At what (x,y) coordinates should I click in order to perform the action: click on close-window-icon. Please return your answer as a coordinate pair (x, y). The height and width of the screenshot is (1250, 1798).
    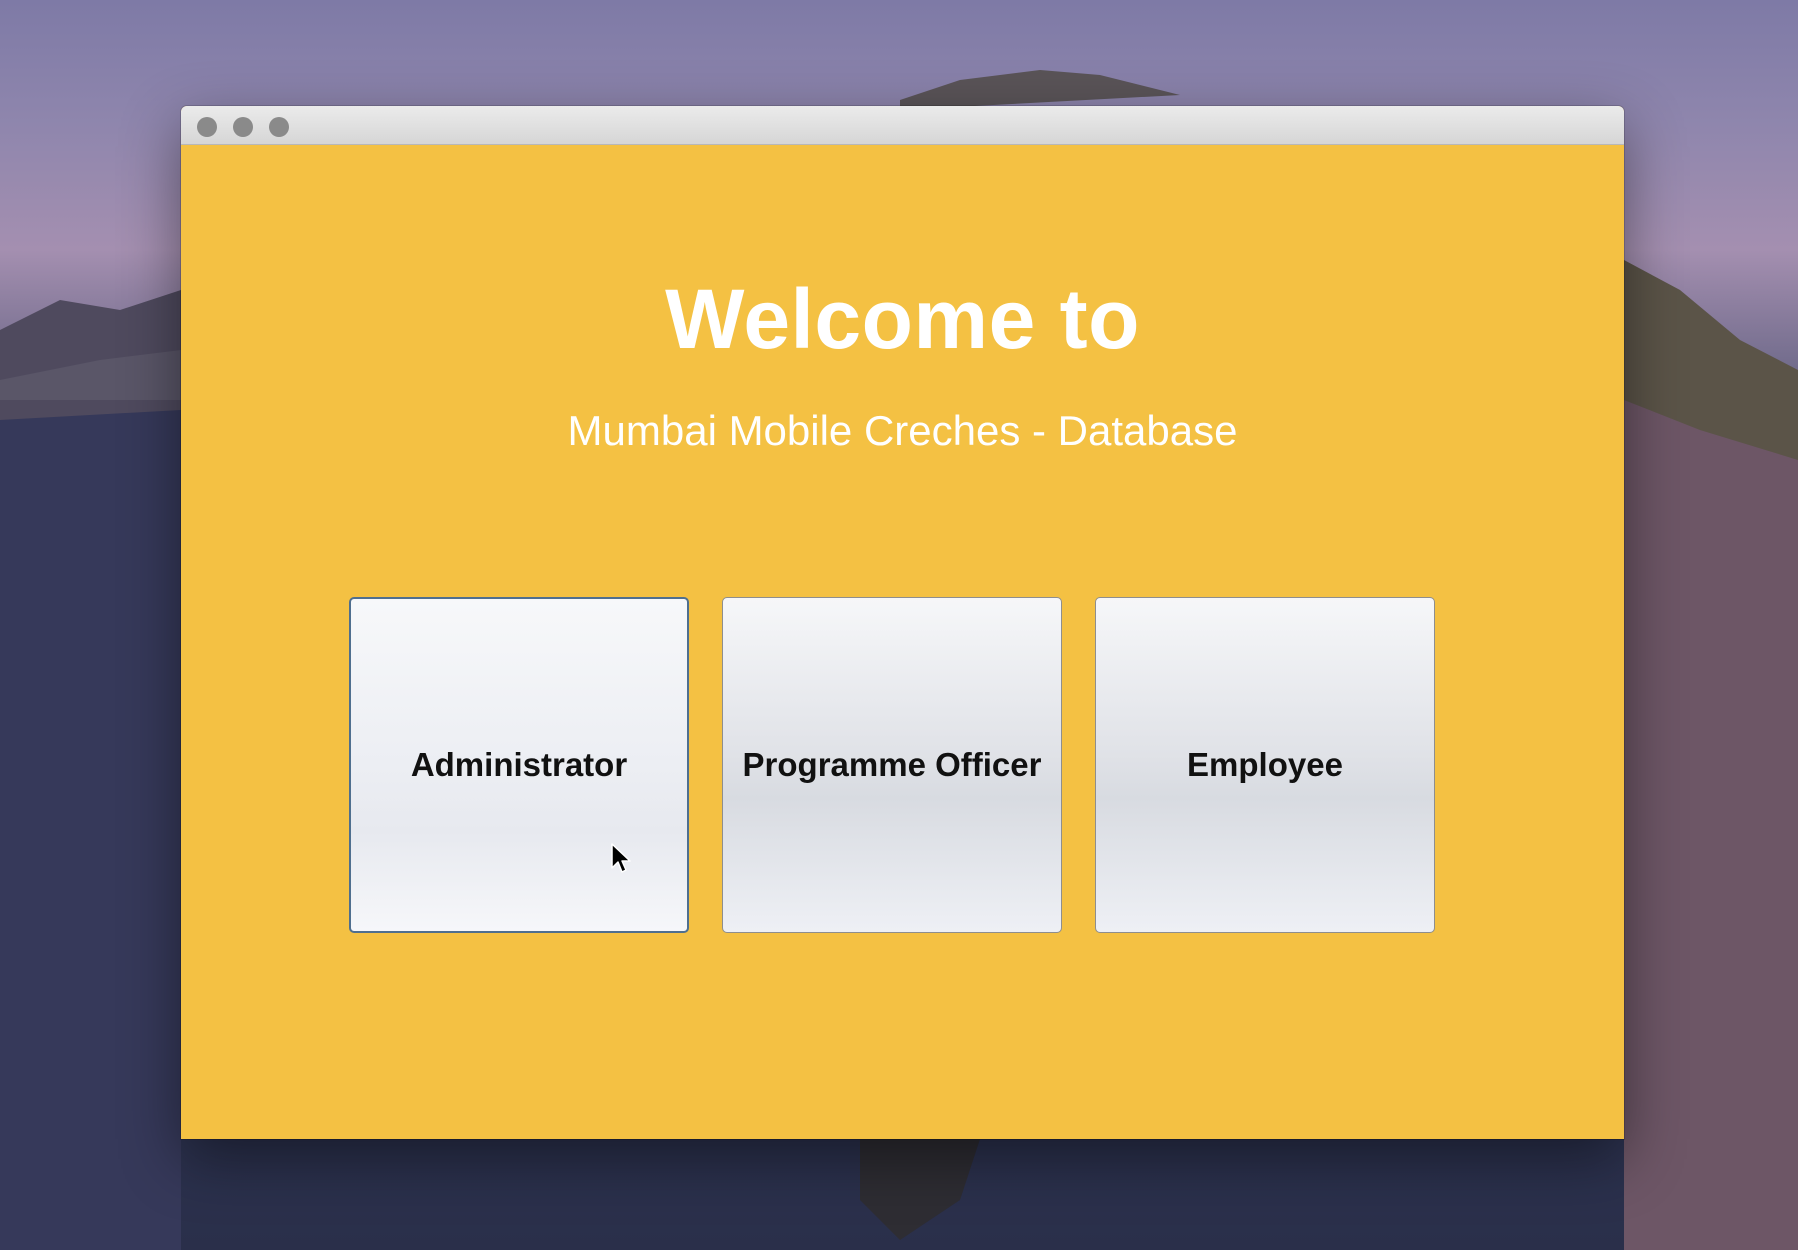
    Looking at the image, I should click on (207, 127).